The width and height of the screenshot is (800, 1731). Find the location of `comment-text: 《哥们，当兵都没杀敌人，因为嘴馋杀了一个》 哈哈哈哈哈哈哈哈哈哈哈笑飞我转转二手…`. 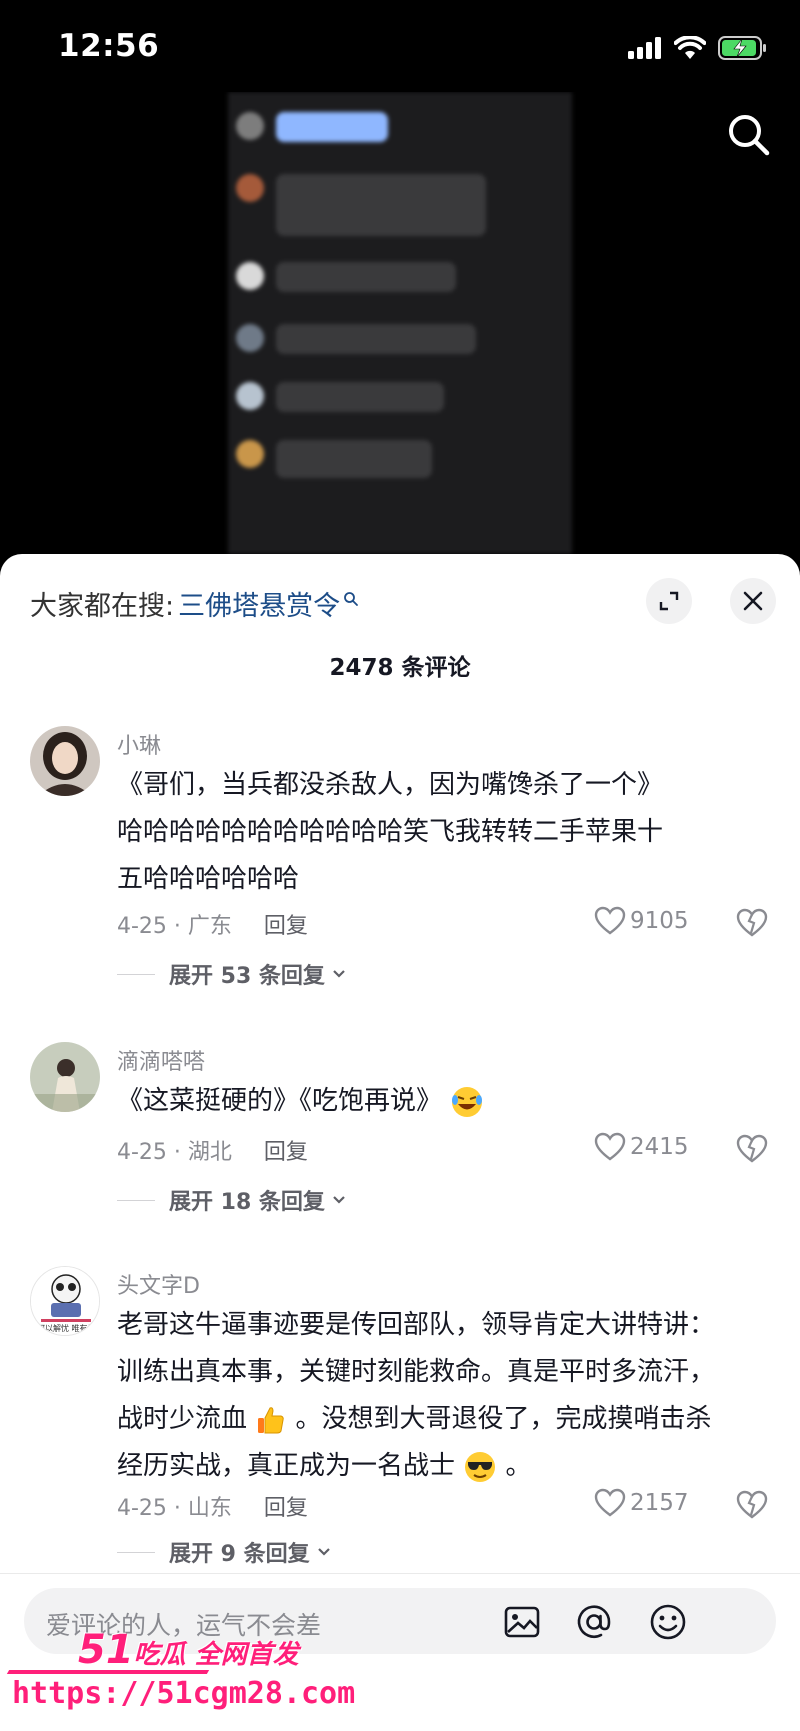

comment-text: 《哥们，当兵都没杀敌人，因为嘴馋杀了一个》 哈哈哈哈哈哈哈哈哈哈哈笑飞我转转二手… is located at coordinates (442, 832).